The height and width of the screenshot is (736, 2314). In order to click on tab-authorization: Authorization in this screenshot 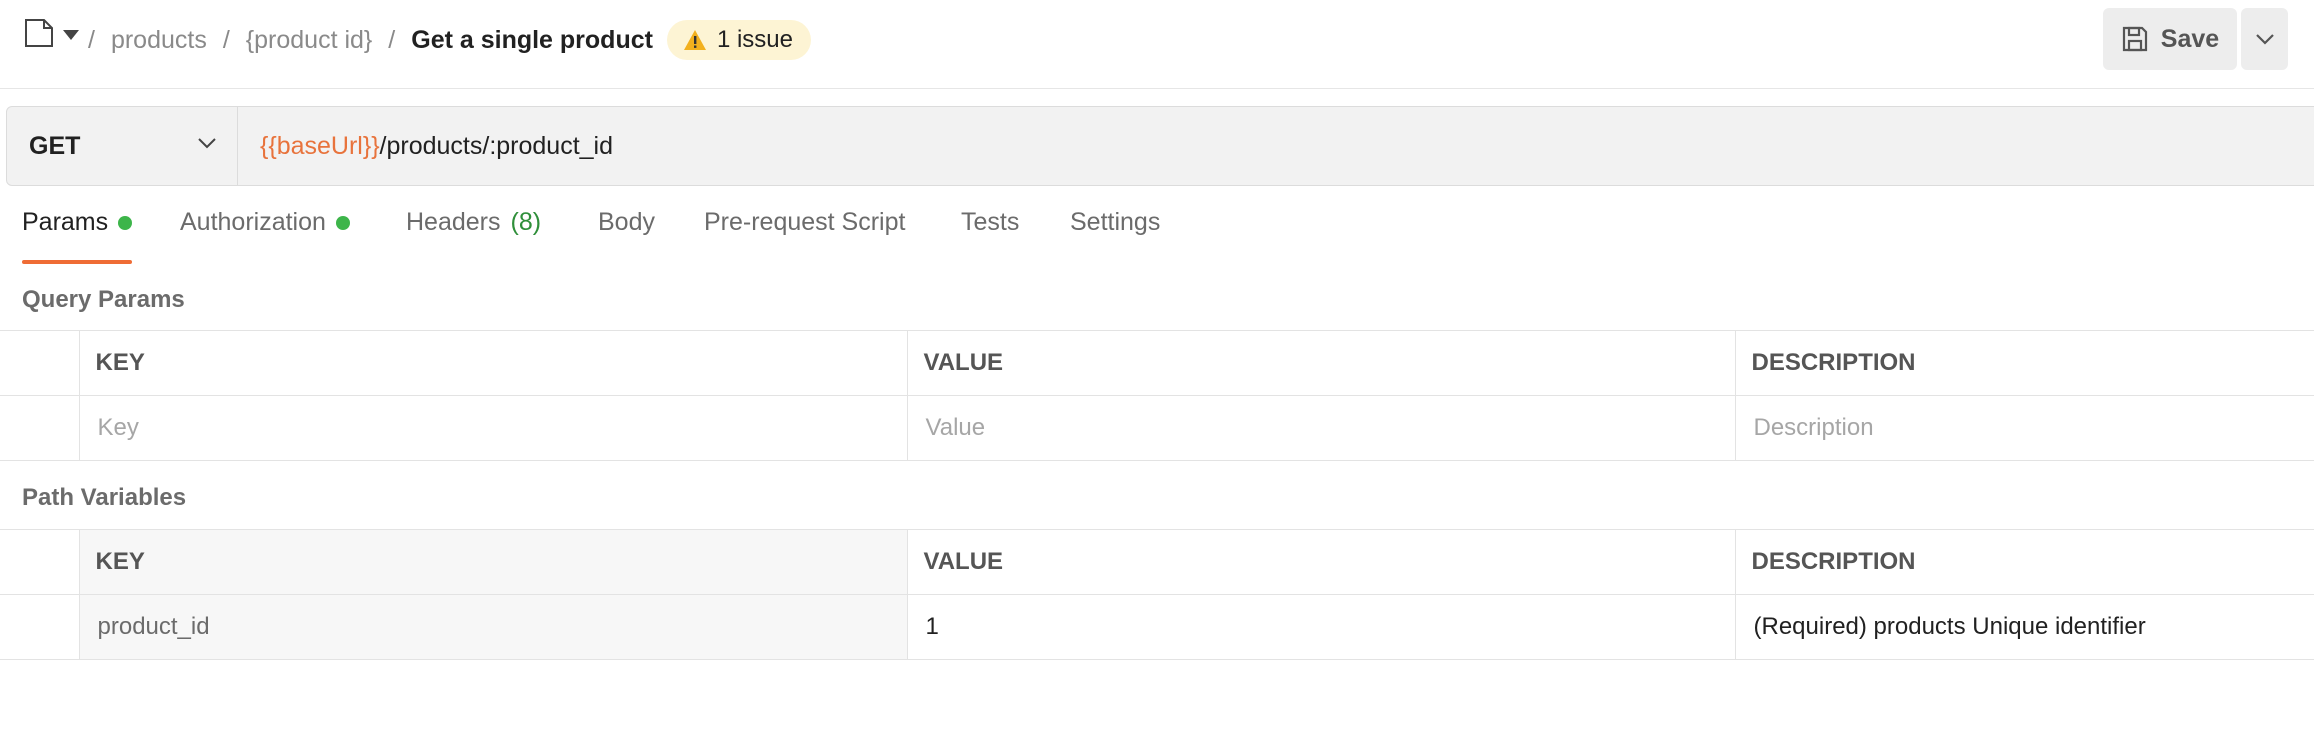, I will do `click(265, 233)`.